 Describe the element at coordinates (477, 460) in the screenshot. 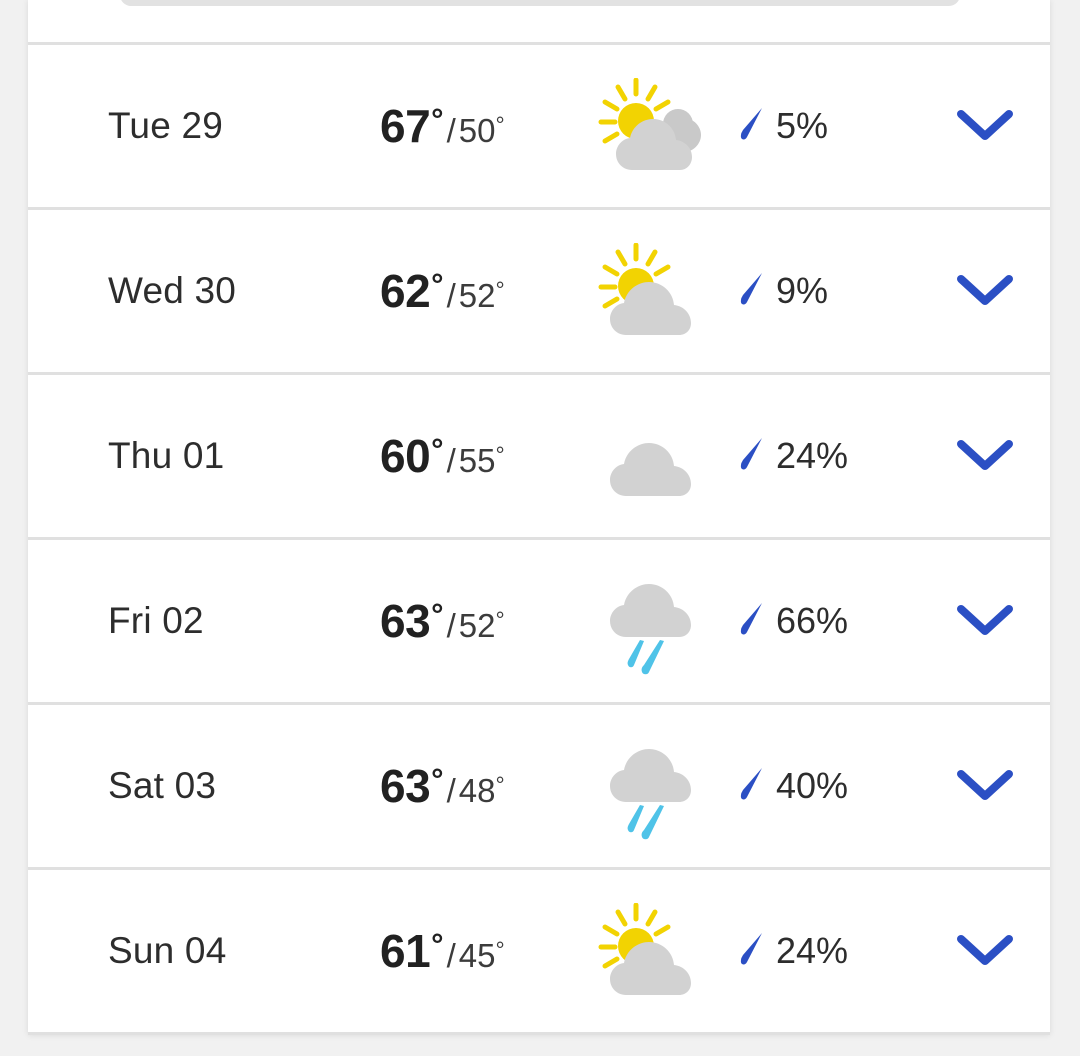

I see `temperature-low: 55` at that location.